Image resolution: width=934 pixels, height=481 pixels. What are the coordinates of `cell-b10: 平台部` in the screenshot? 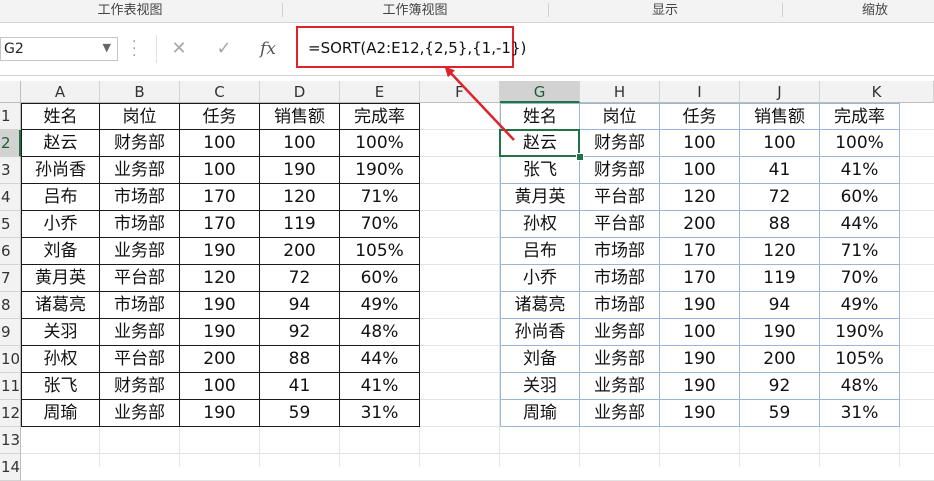 It's located at (140, 359).